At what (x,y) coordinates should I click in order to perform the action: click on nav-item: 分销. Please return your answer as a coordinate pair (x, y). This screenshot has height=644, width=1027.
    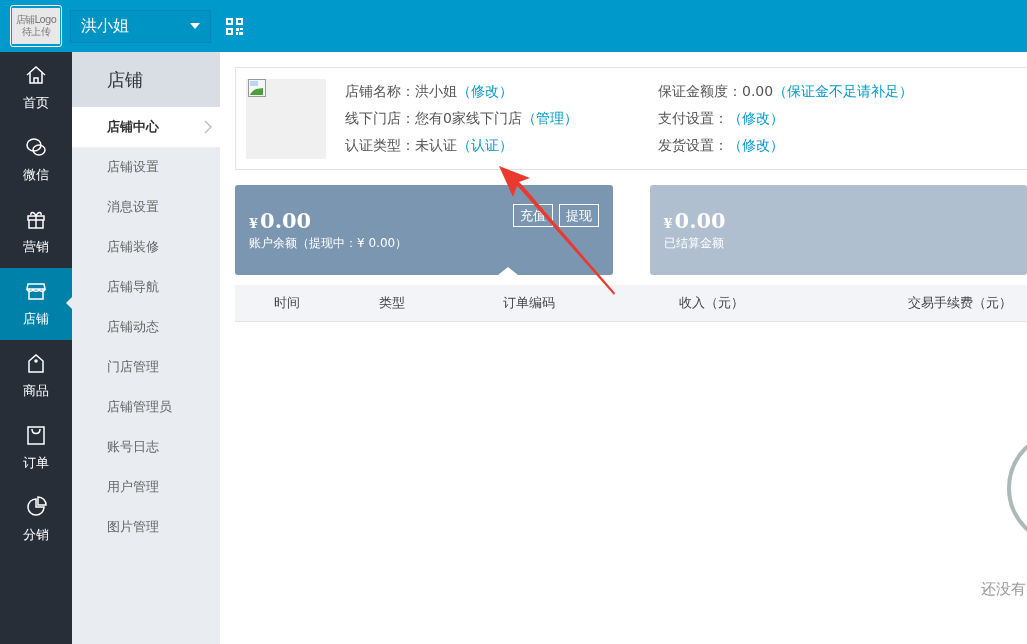
    Looking at the image, I should click on (36, 520).